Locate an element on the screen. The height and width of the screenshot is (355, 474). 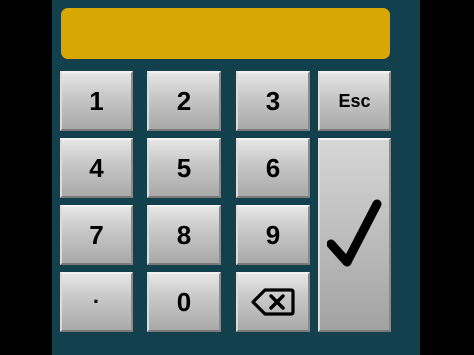
escape-label: Esc is located at coordinates (354, 100).